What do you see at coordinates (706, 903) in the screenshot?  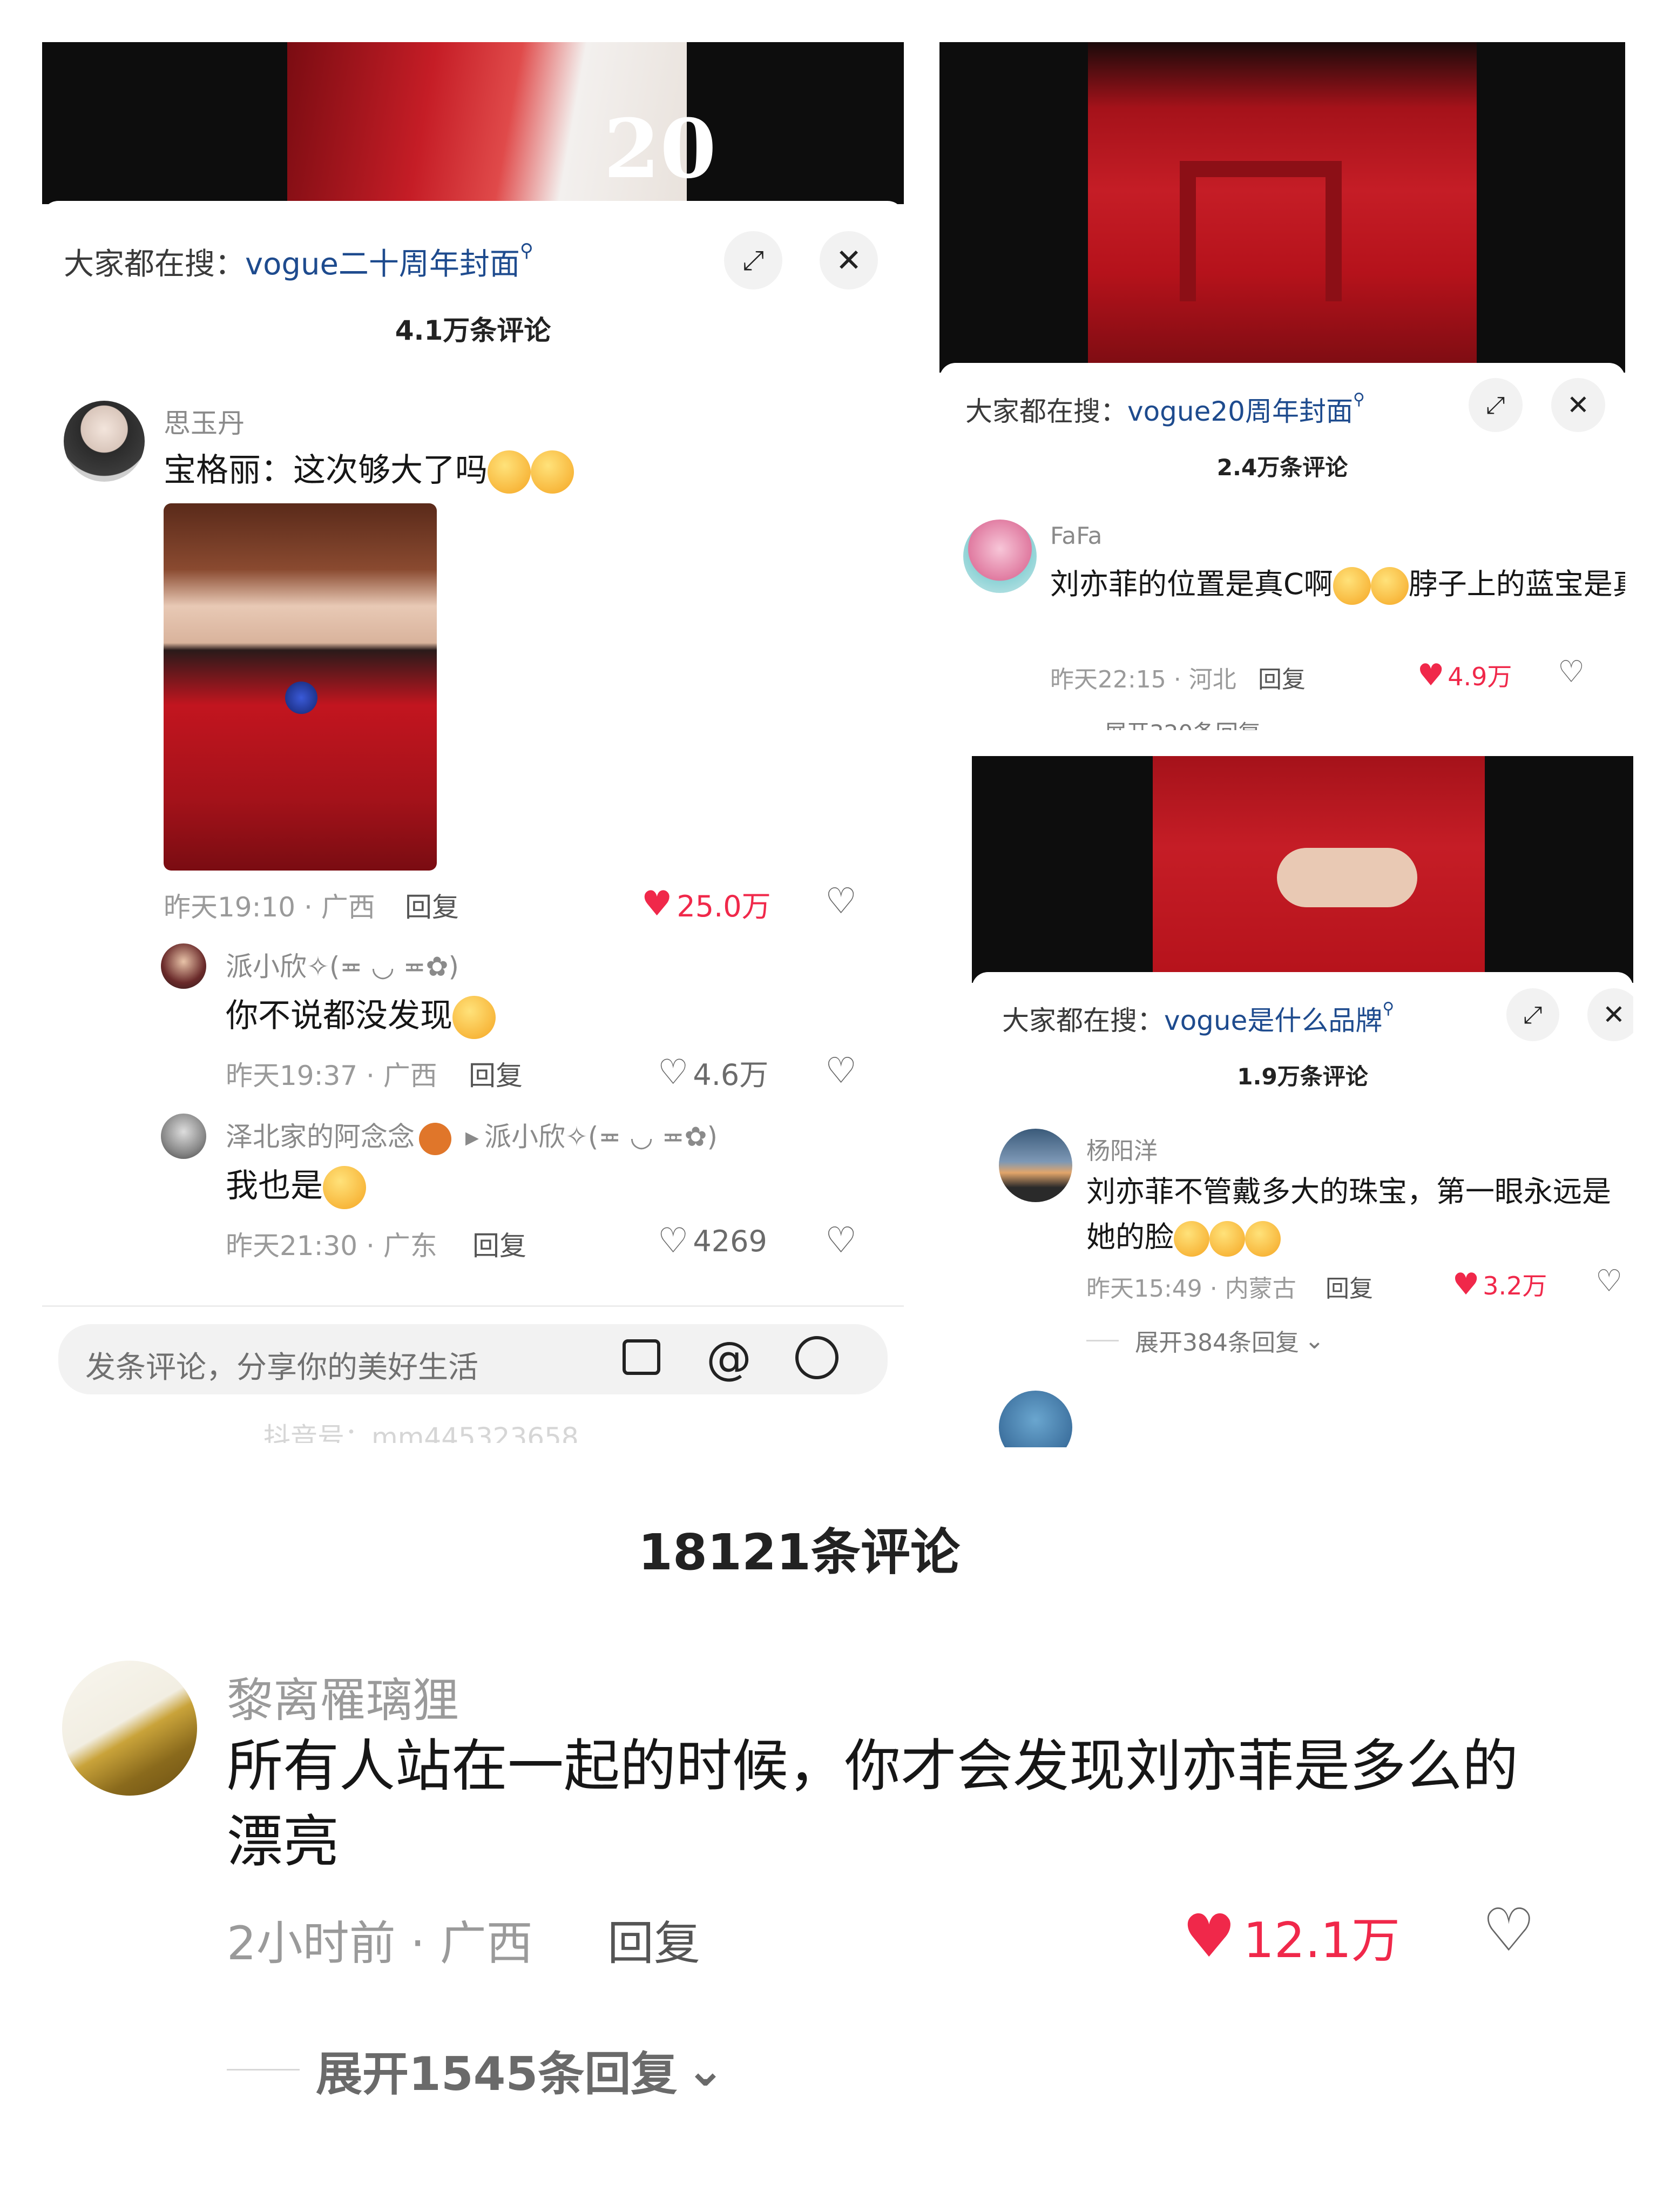 I see `like-button: ♥ 25.0万` at bounding box center [706, 903].